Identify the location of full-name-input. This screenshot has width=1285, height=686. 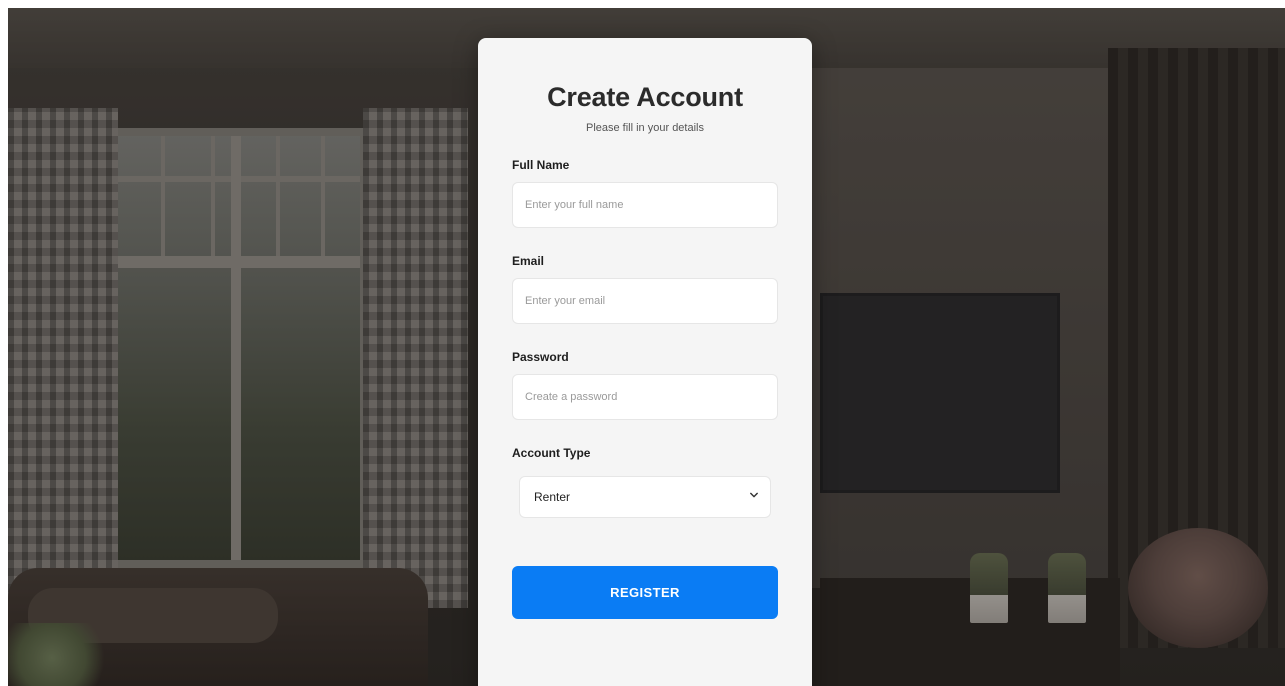
(645, 205).